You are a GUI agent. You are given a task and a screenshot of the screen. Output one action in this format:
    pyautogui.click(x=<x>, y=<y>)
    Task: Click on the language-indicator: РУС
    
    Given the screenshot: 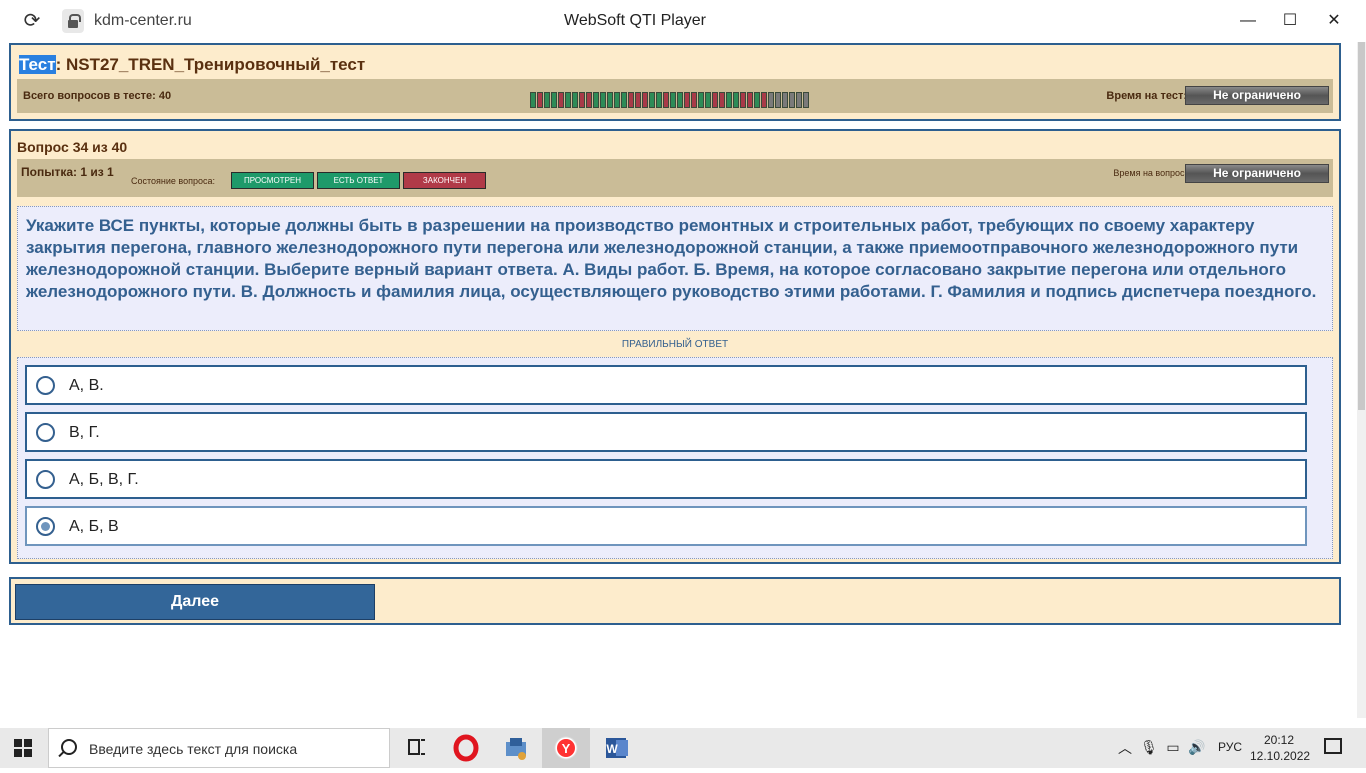 What is the action you would take?
    pyautogui.click(x=1230, y=747)
    